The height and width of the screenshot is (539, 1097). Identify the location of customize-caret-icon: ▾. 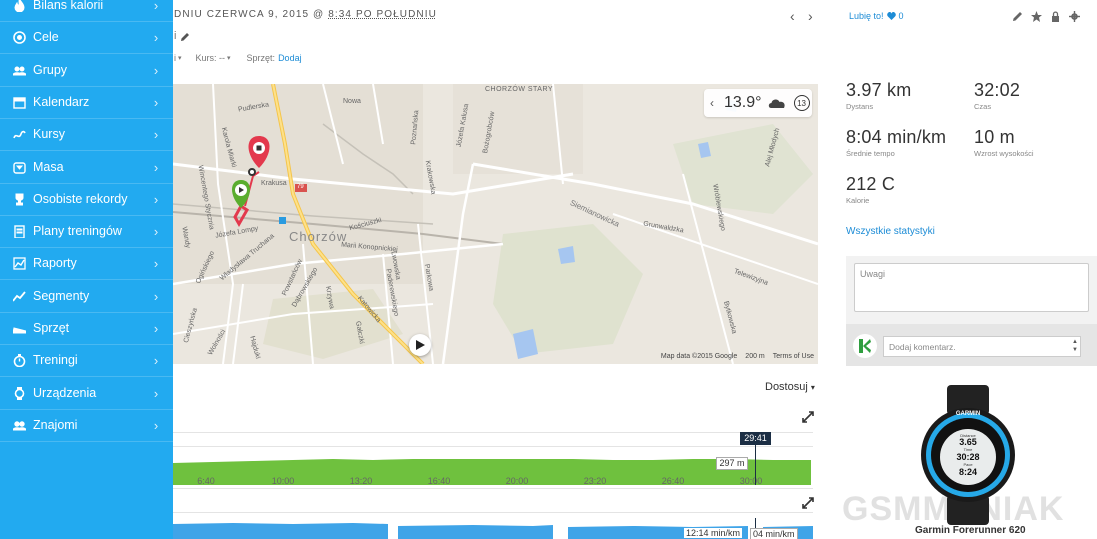
(812, 387).